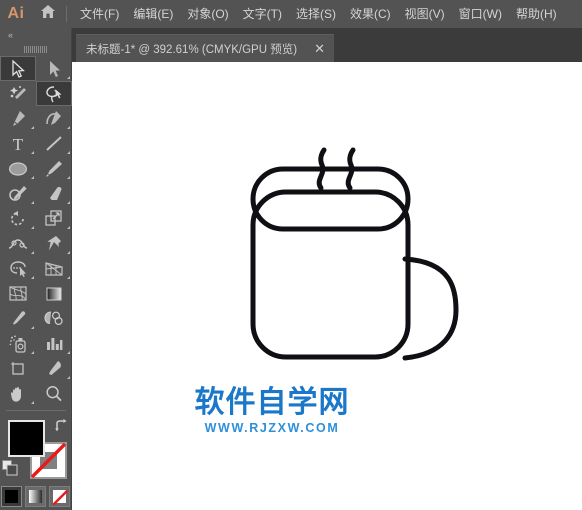 The height and width of the screenshot is (510, 582). What do you see at coordinates (54, 343) in the screenshot?
I see `column-graph-tool` at bounding box center [54, 343].